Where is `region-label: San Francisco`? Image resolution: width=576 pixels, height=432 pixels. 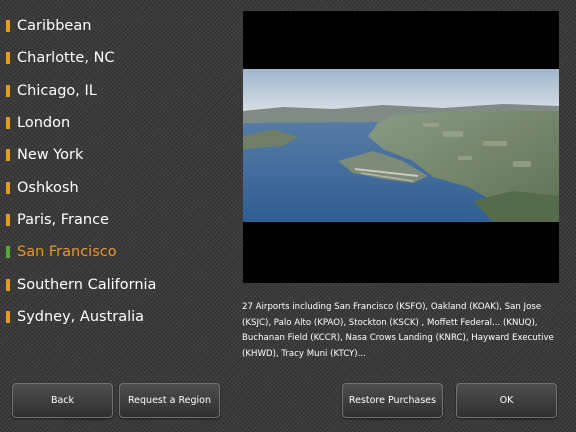
region-label: San Francisco is located at coordinates (67, 252).